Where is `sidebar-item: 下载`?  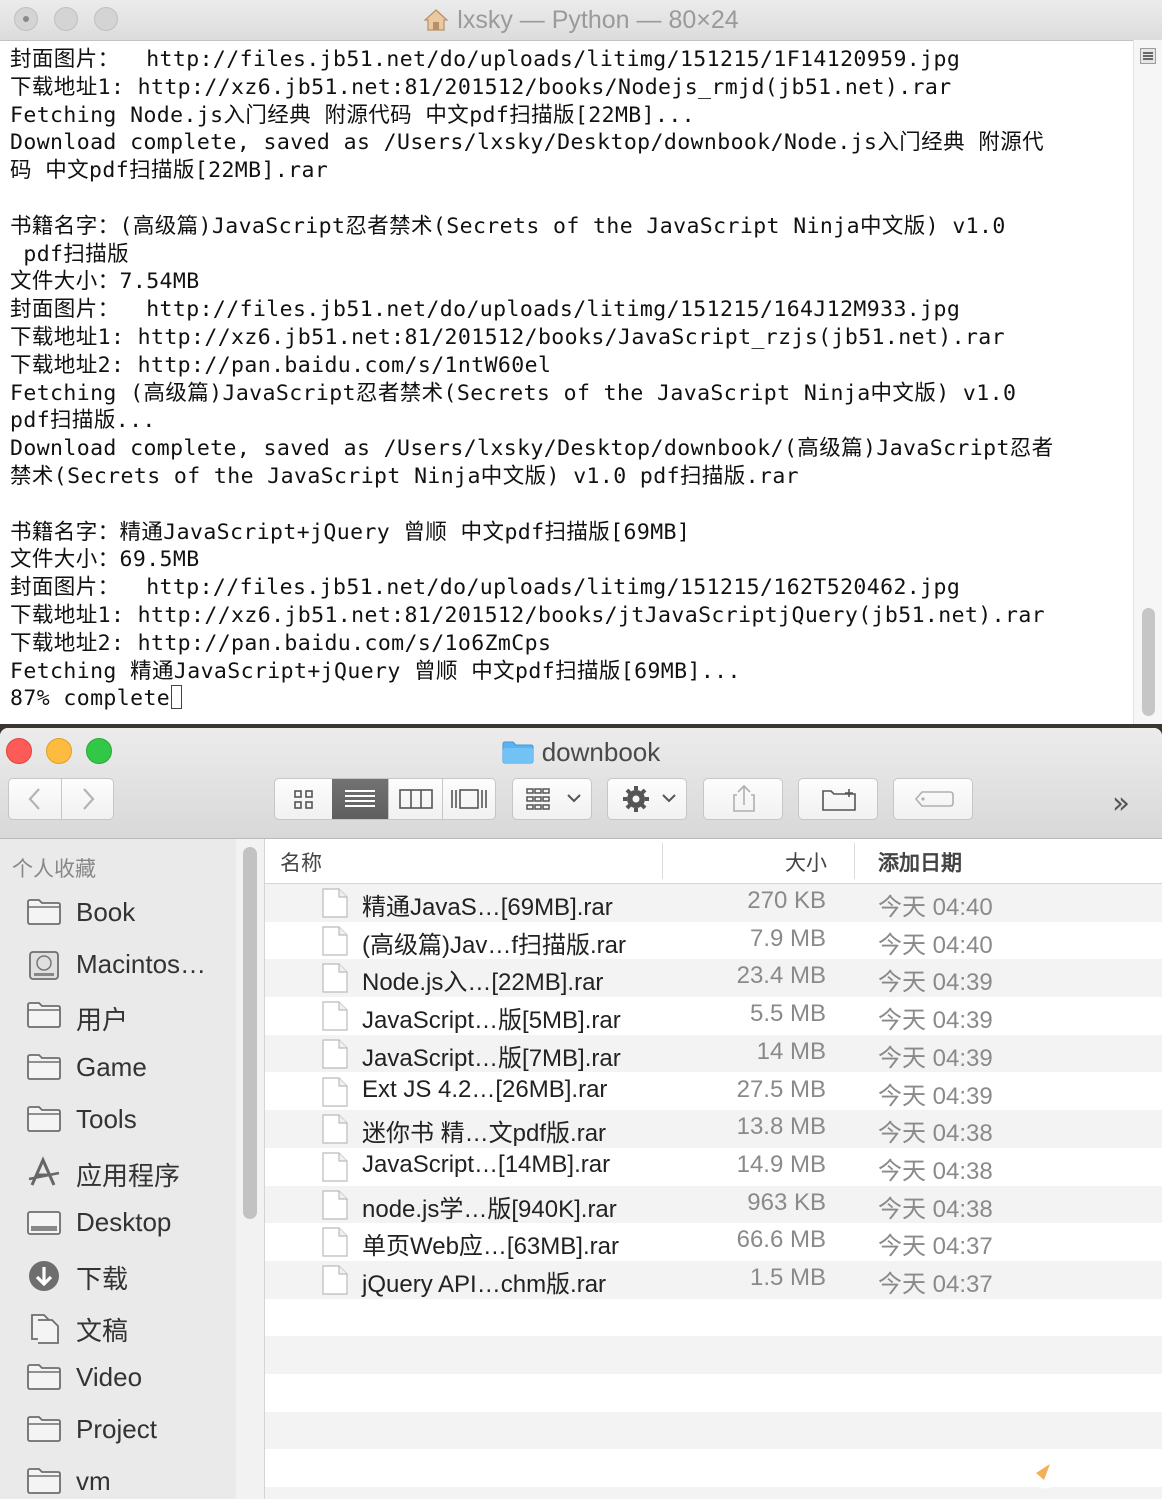 sidebar-item: 下载 is located at coordinates (129, 1276).